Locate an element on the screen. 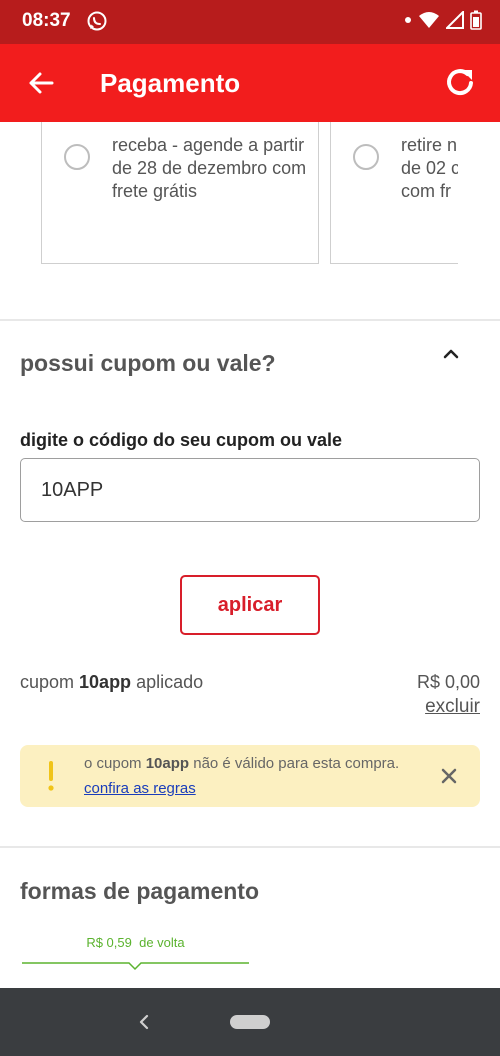  page-title: Pagamento is located at coordinates (170, 83).